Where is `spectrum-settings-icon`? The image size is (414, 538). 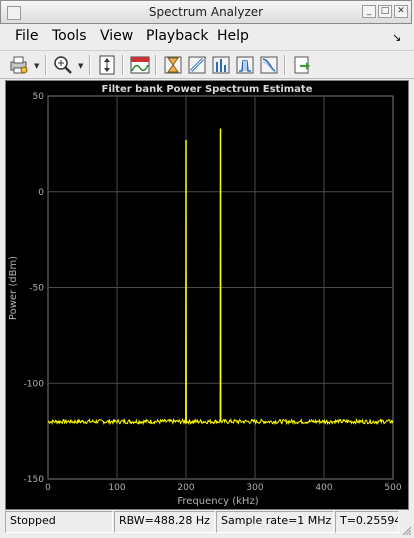
spectrum-settings-icon is located at coordinates (140, 65).